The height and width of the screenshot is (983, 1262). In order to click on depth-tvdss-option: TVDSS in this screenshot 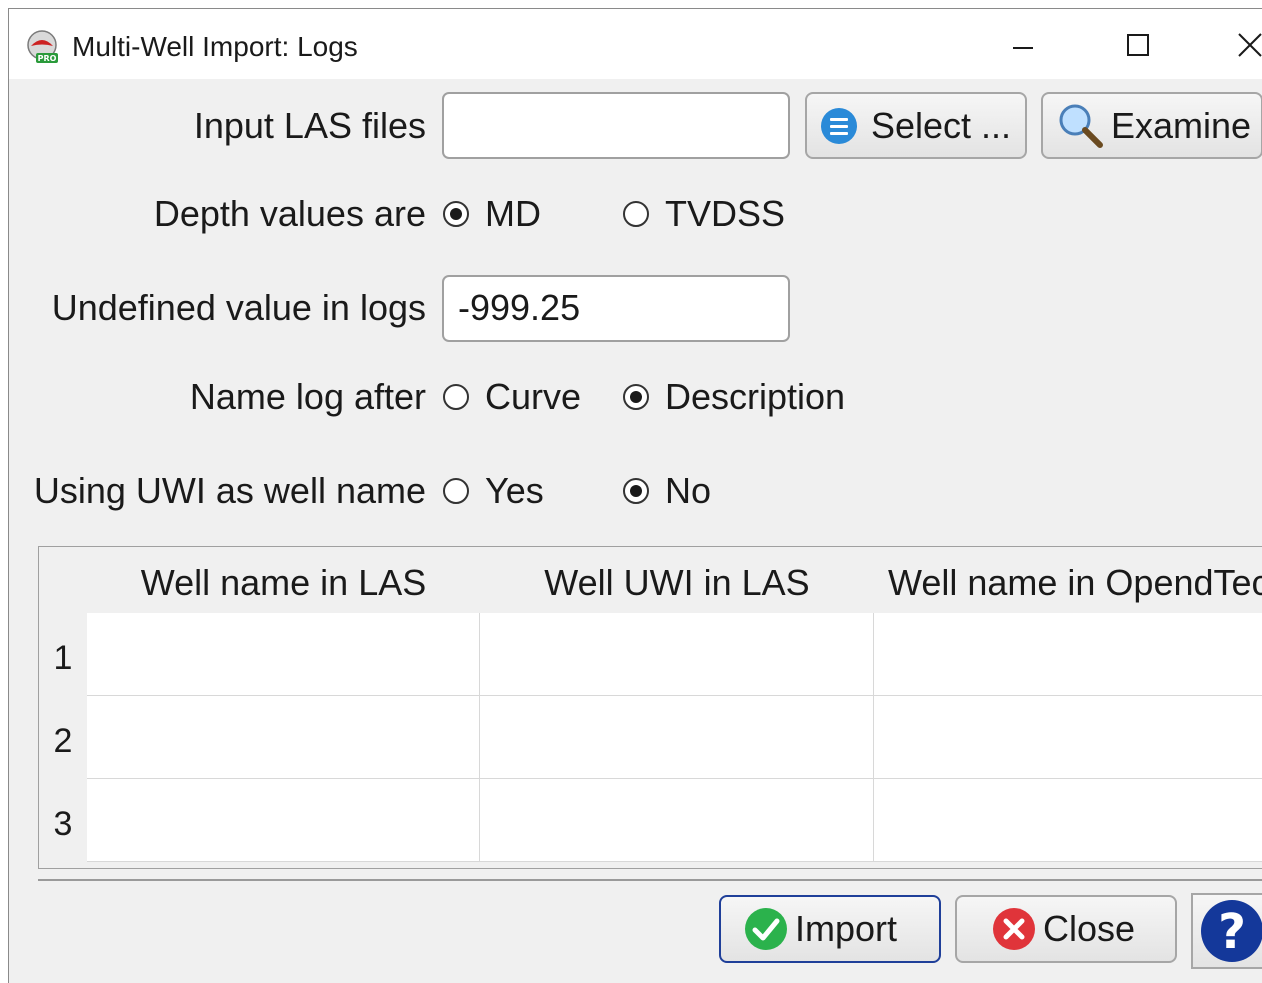, I will do `click(704, 214)`.